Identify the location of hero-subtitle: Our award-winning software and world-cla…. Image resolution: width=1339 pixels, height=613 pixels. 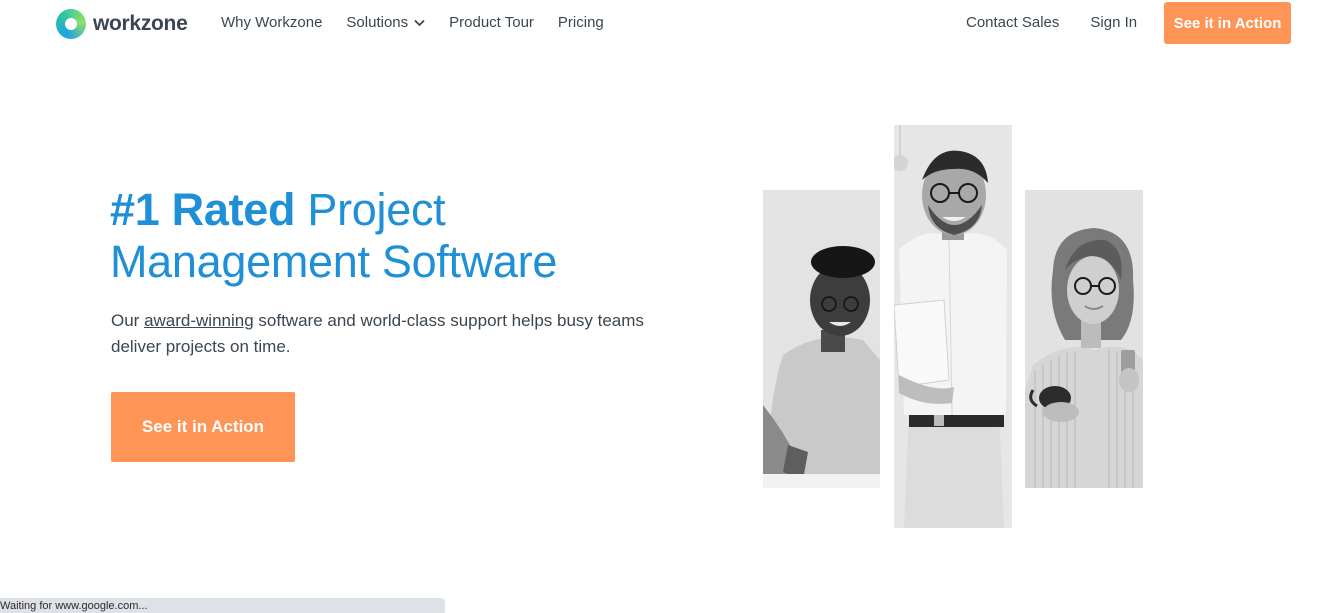
(396, 334).